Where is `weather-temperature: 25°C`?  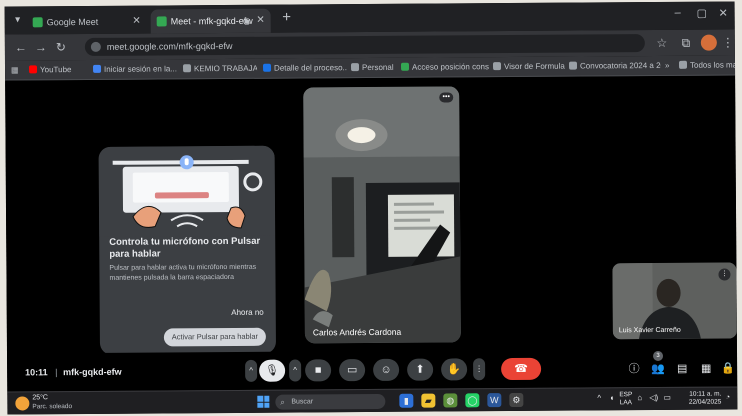 weather-temperature: 25°C is located at coordinates (40, 398).